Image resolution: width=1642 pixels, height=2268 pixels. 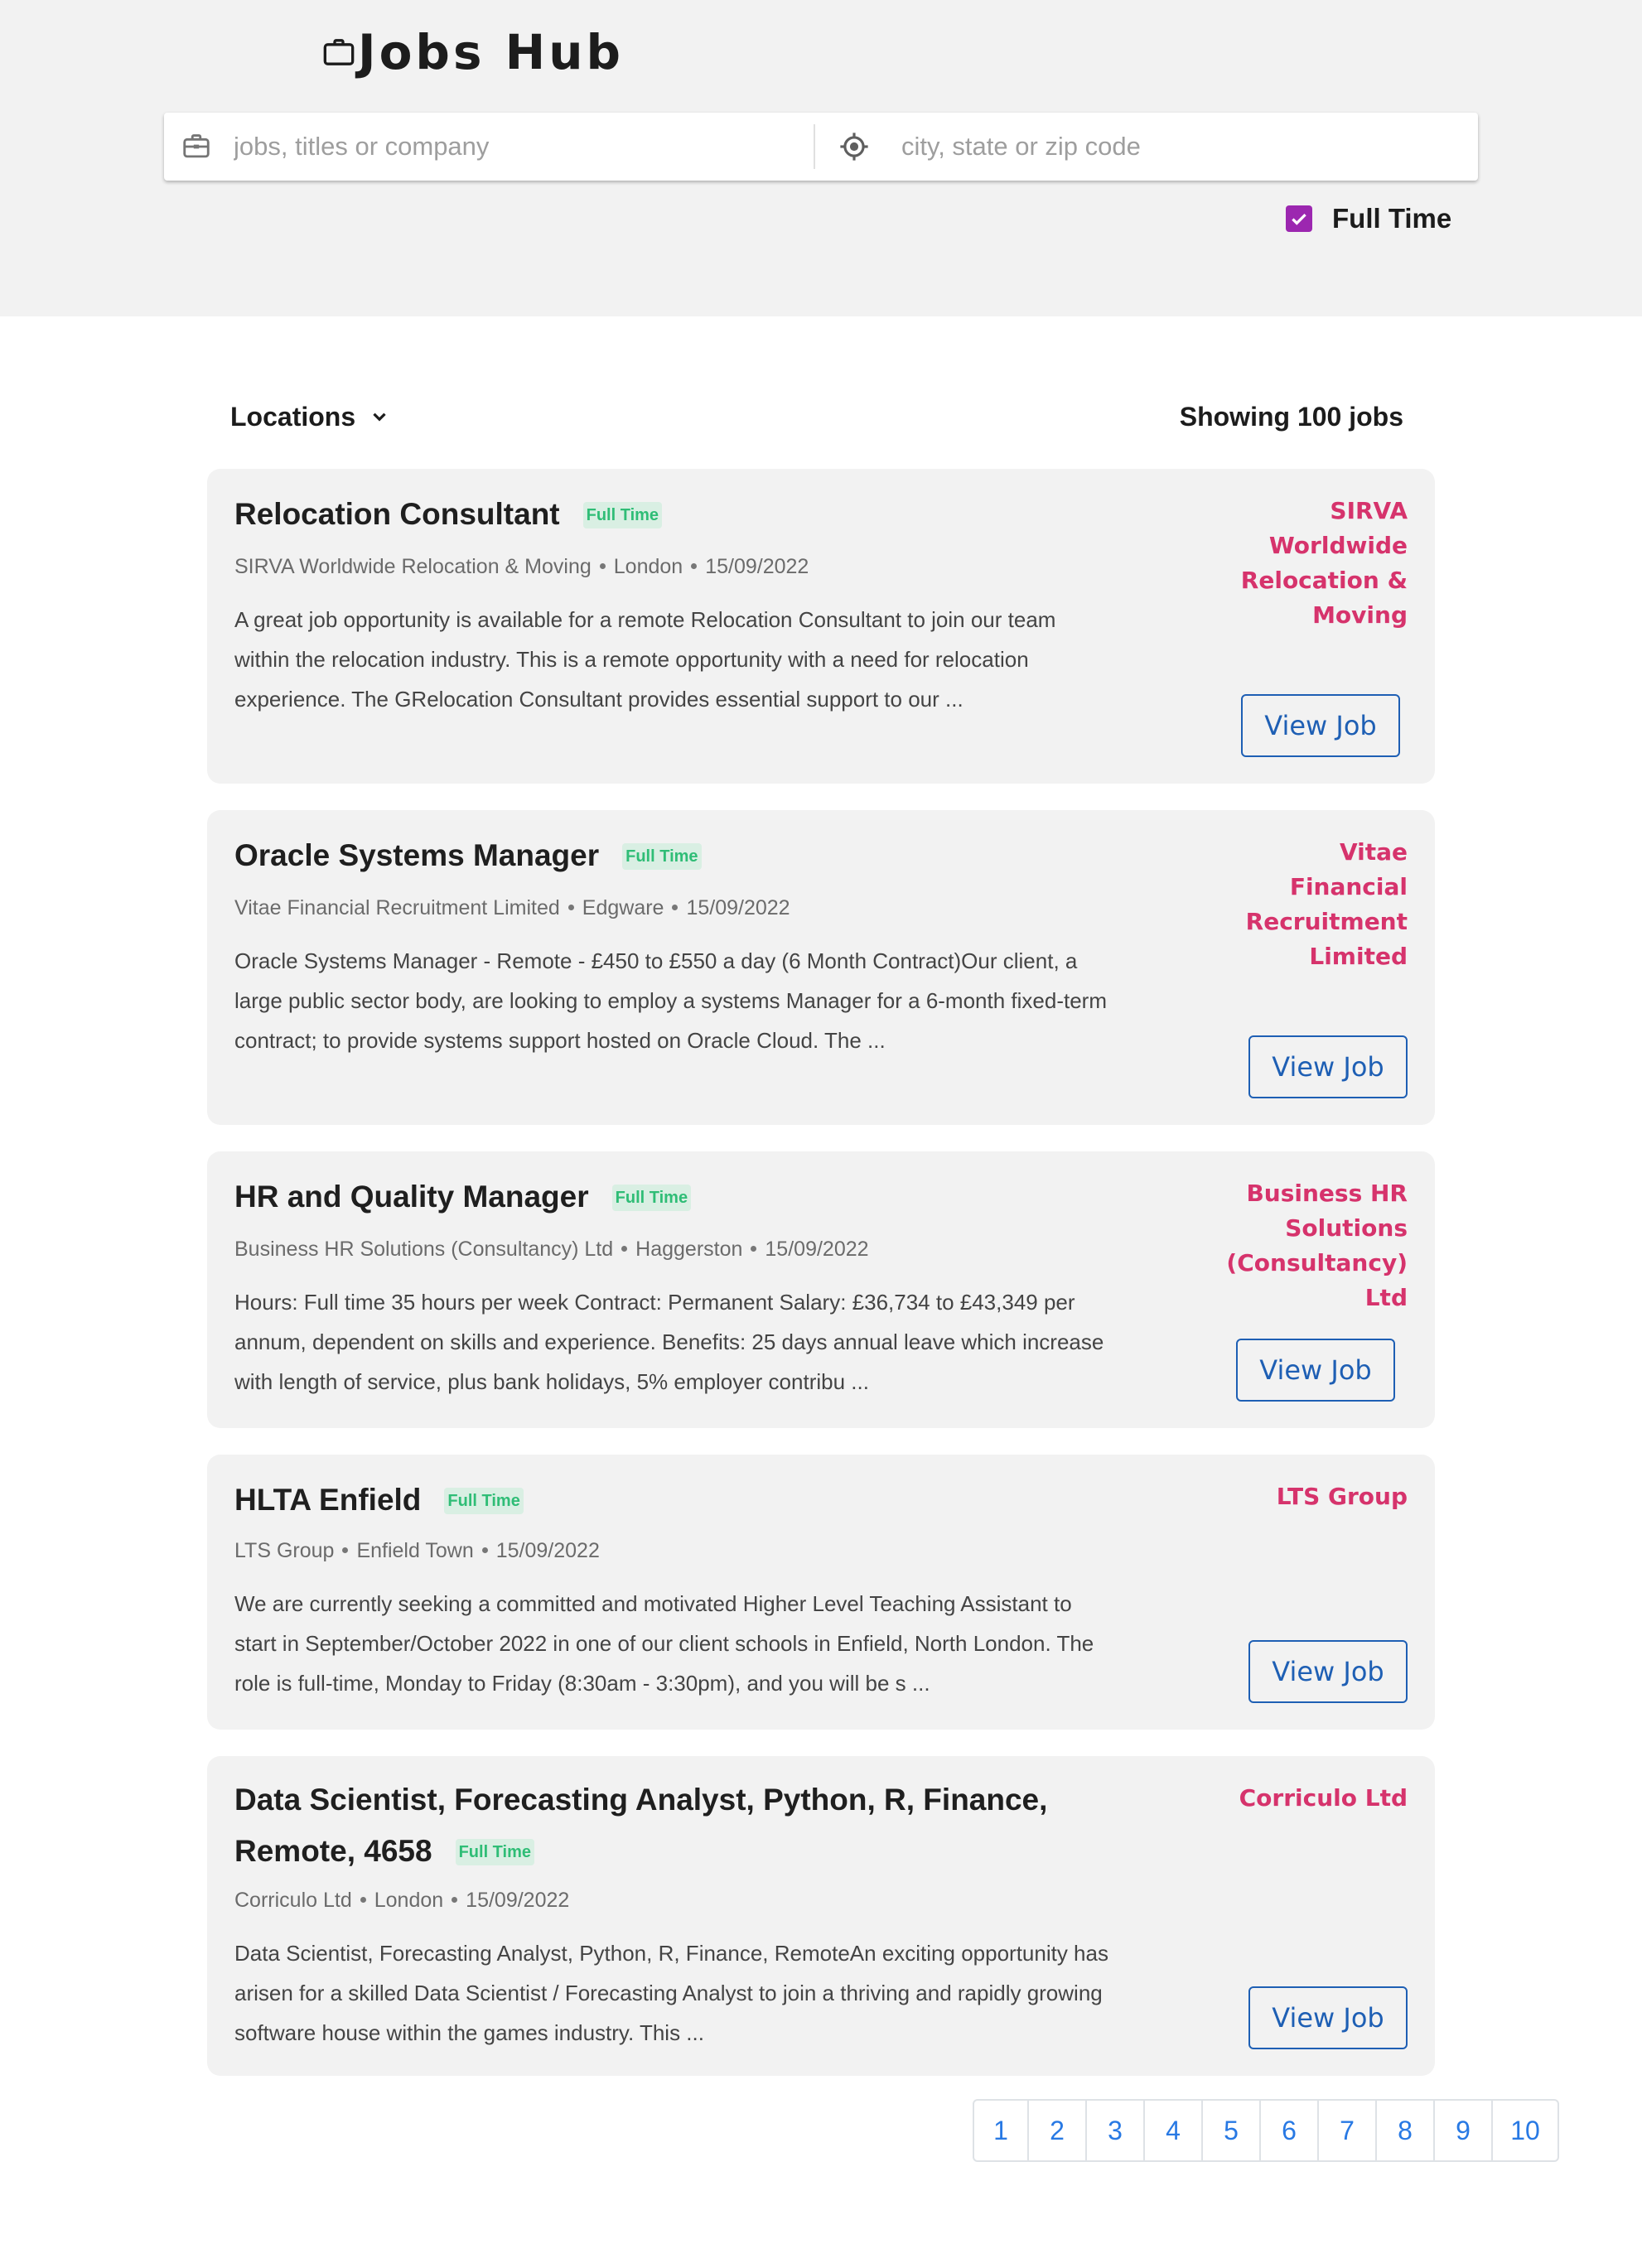 What do you see at coordinates (689, 1249) in the screenshot?
I see `job-location: Haggerston` at bounding box center [689, 1249].